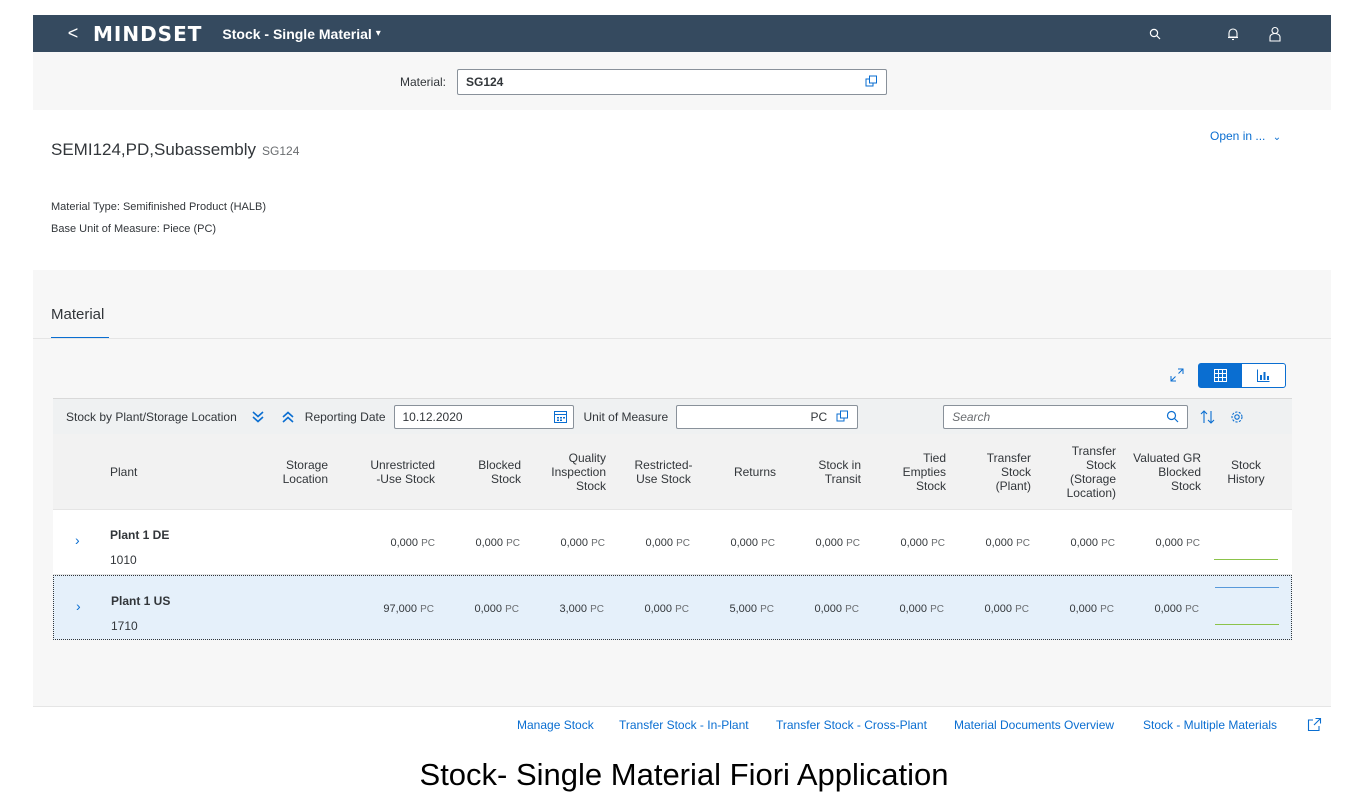  What do you see at coordinates (672, 82) in the screenshot?
I see `material-input: SG124` at bounding box center [672, 82].